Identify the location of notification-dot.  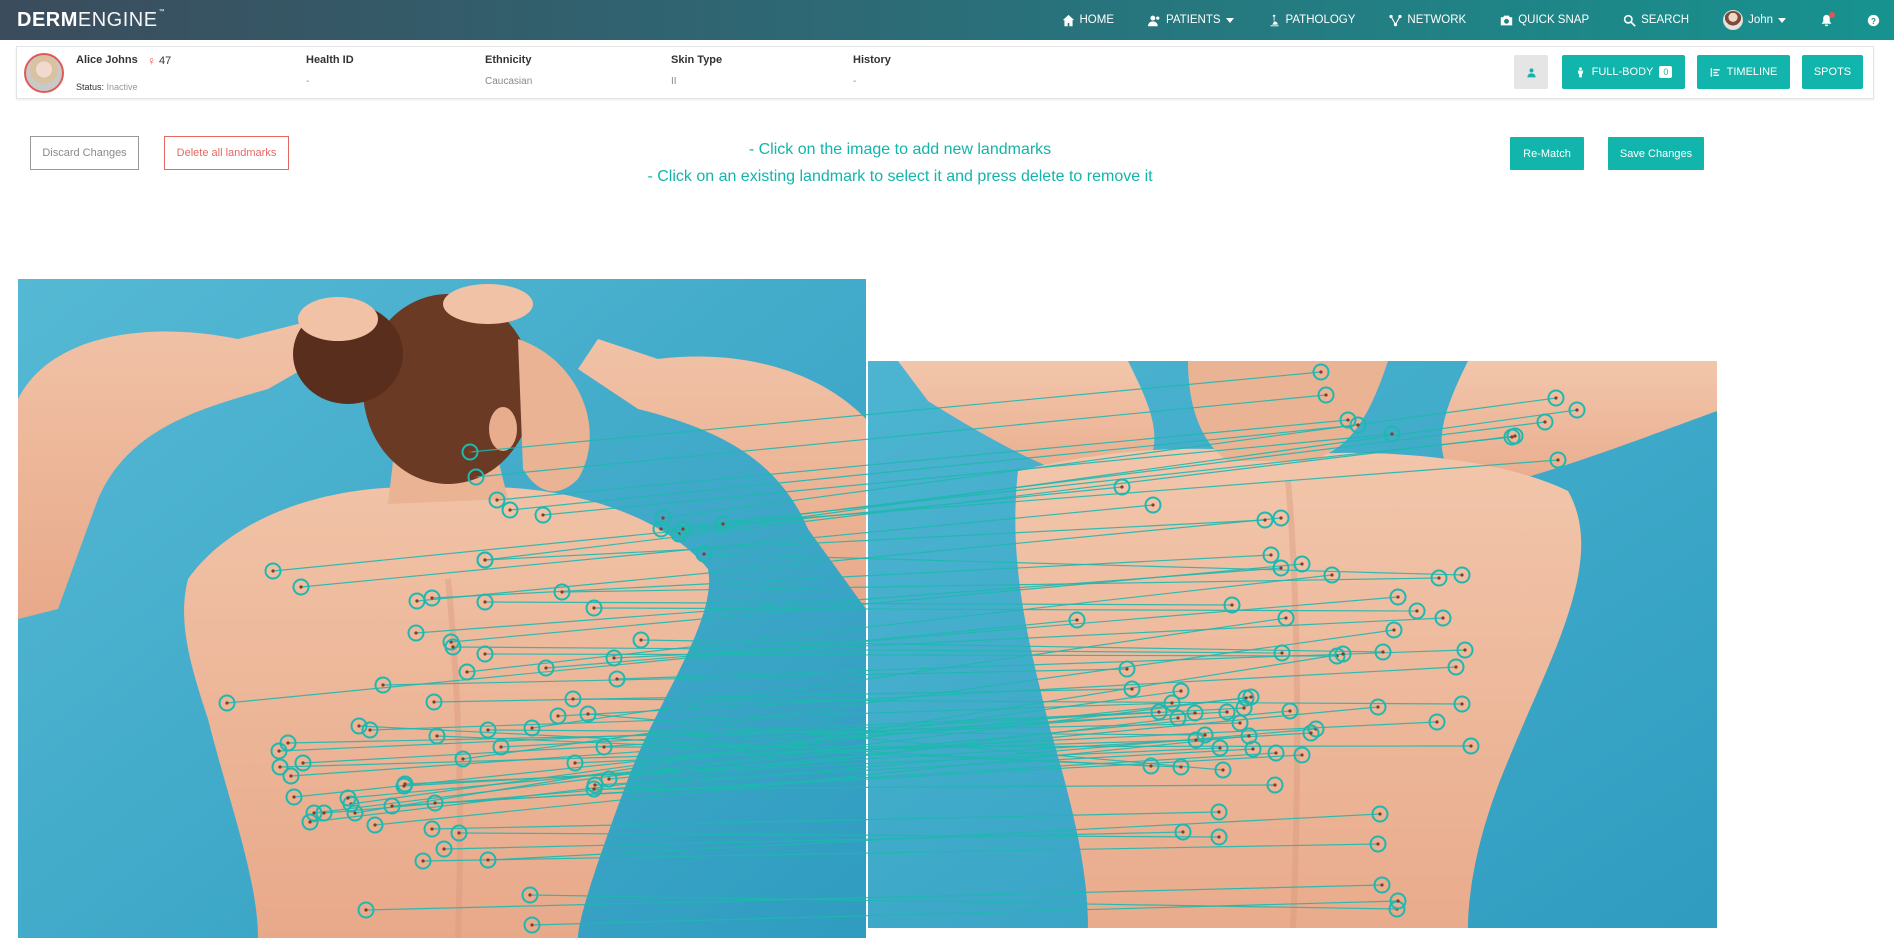
(1832, 14).